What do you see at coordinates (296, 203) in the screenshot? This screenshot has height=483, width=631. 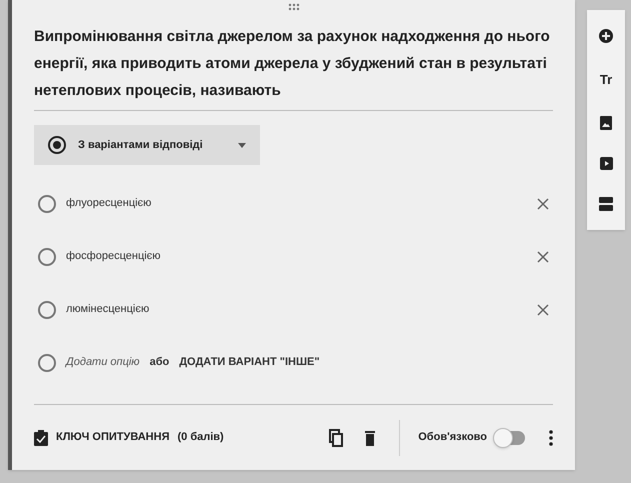 I see `option-label: флуоресценцією` at bounding box center [296, 203].